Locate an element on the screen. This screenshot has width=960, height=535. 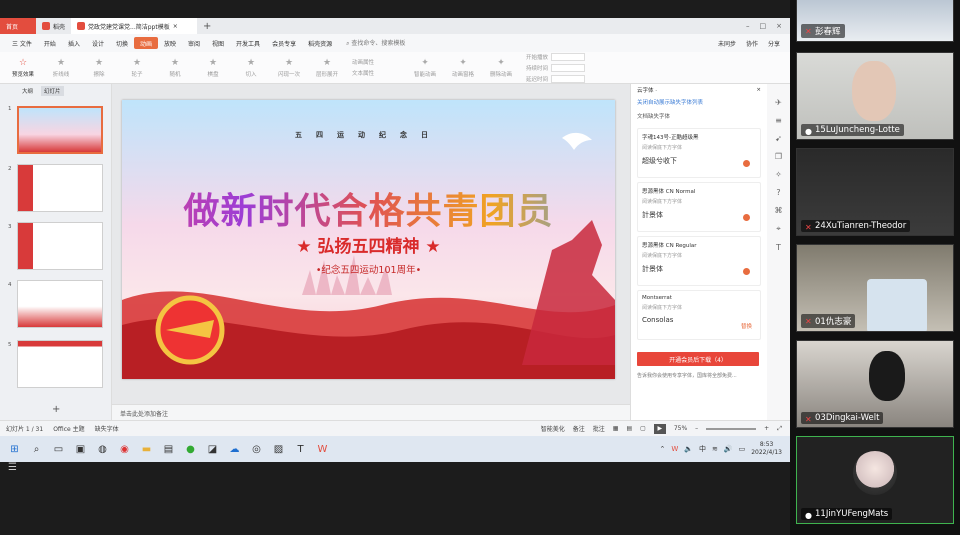
text-icon: T is located at coordinates (778, 247).